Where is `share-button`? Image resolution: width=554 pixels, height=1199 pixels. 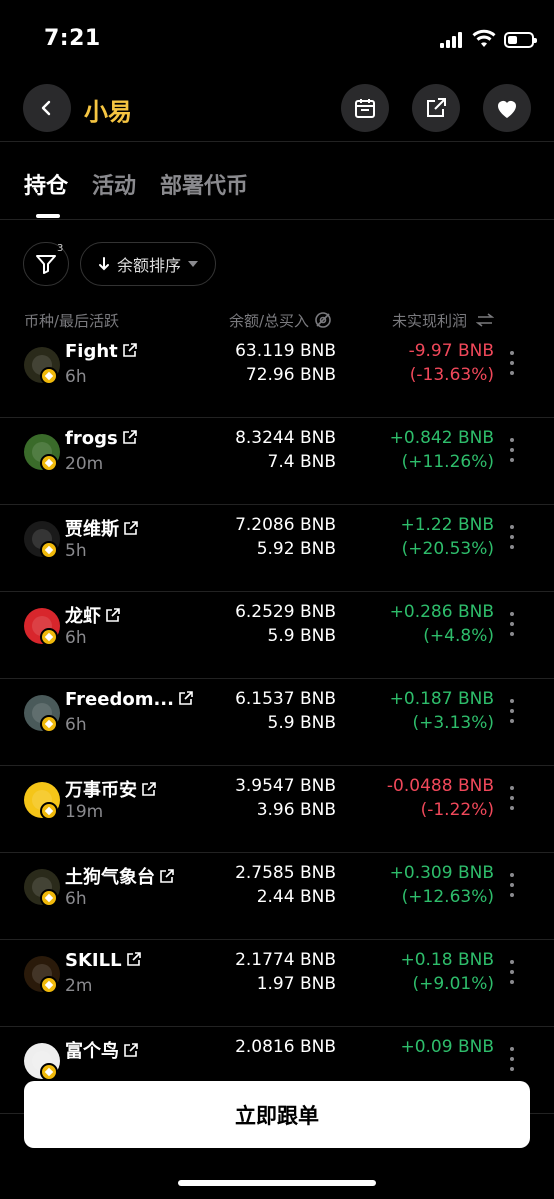
share-button is located at coordinates (436, 108).